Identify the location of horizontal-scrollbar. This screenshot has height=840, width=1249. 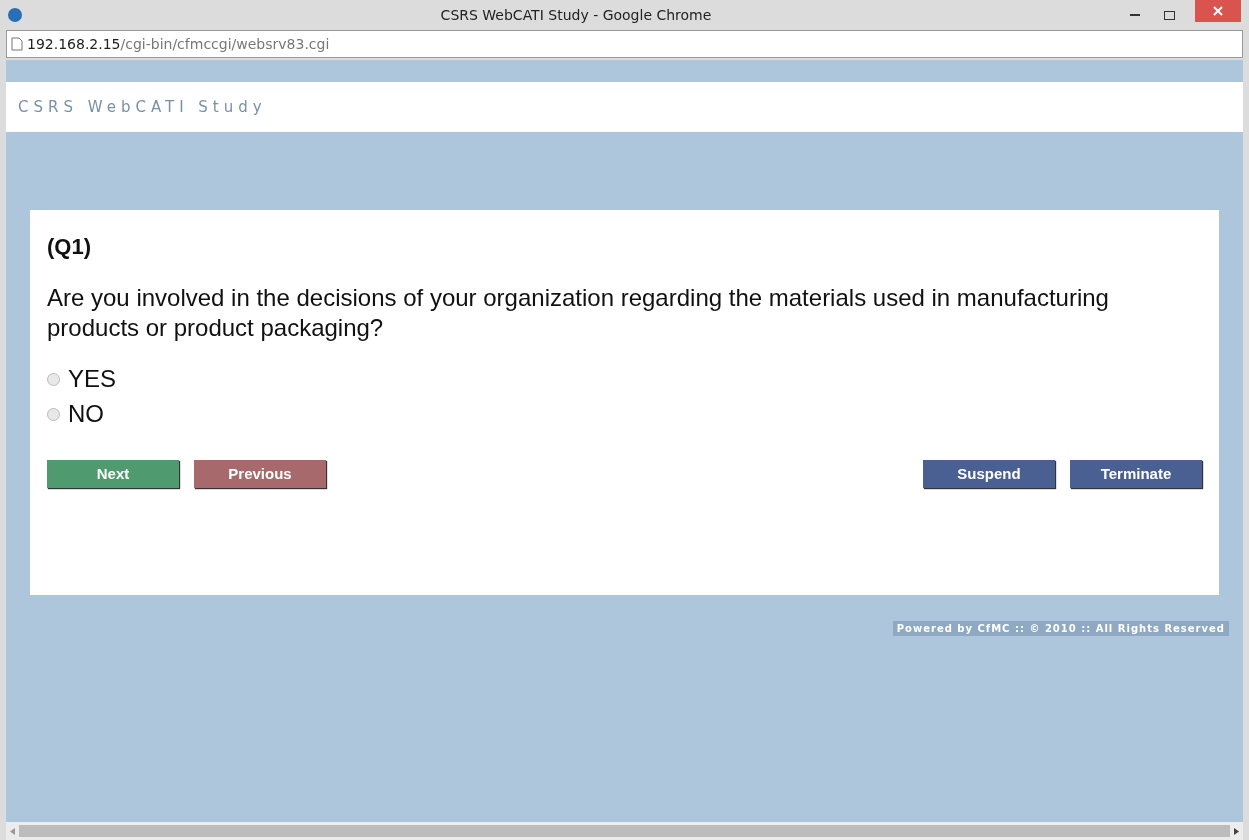
(624, 831).